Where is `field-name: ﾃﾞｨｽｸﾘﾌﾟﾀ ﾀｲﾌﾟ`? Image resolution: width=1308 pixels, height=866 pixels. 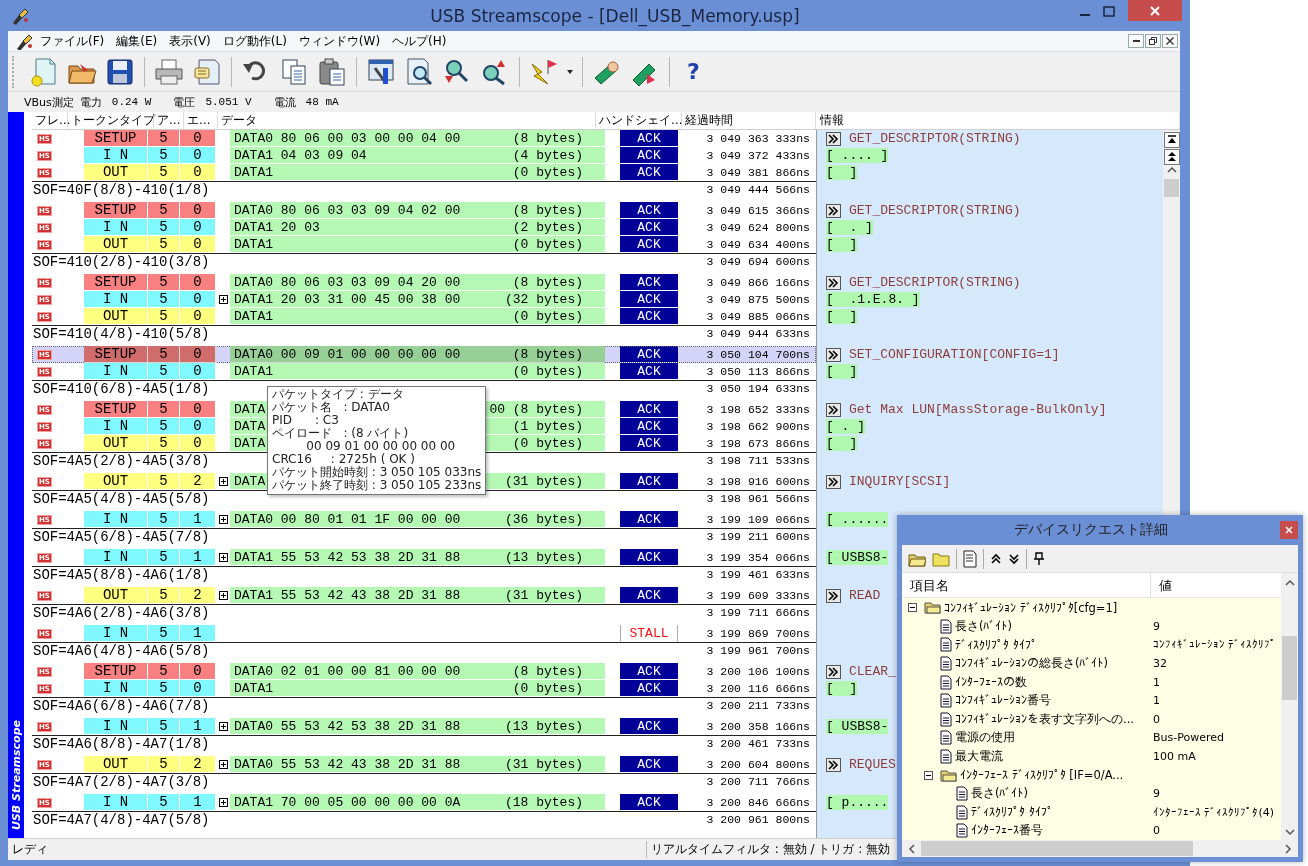
field-name: ﾃﾞｨｽｸﾘﾌﾟﾀ ﾀｲﾌﾟ is located at coordinates (1012, 812).